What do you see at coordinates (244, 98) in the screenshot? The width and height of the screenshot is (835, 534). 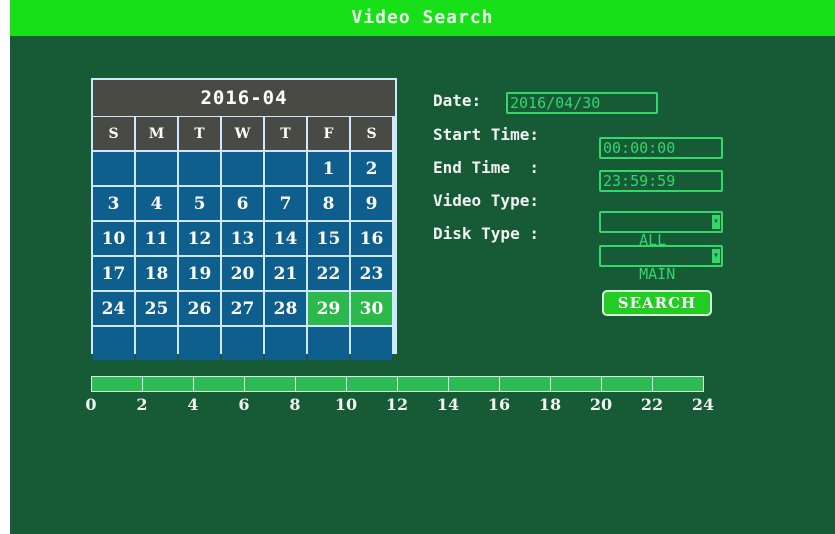 I see `calendar-month-label: 2016-04` at bounding box center [244, 98].